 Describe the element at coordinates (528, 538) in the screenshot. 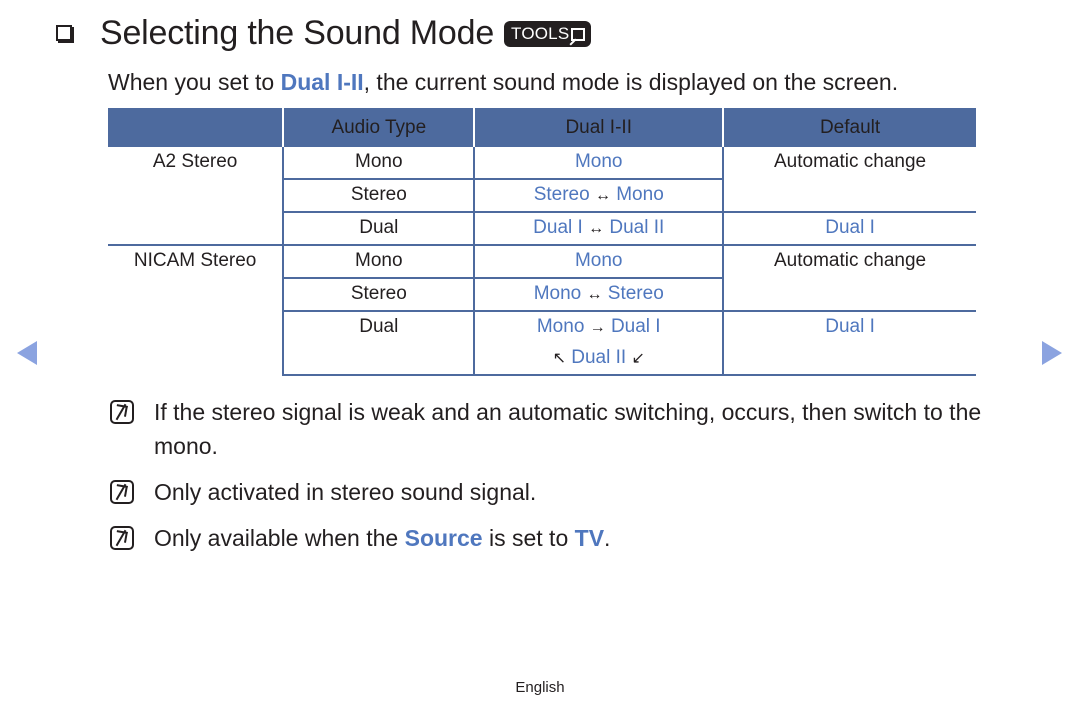

I see `note-text-mid: is set to` at that location.